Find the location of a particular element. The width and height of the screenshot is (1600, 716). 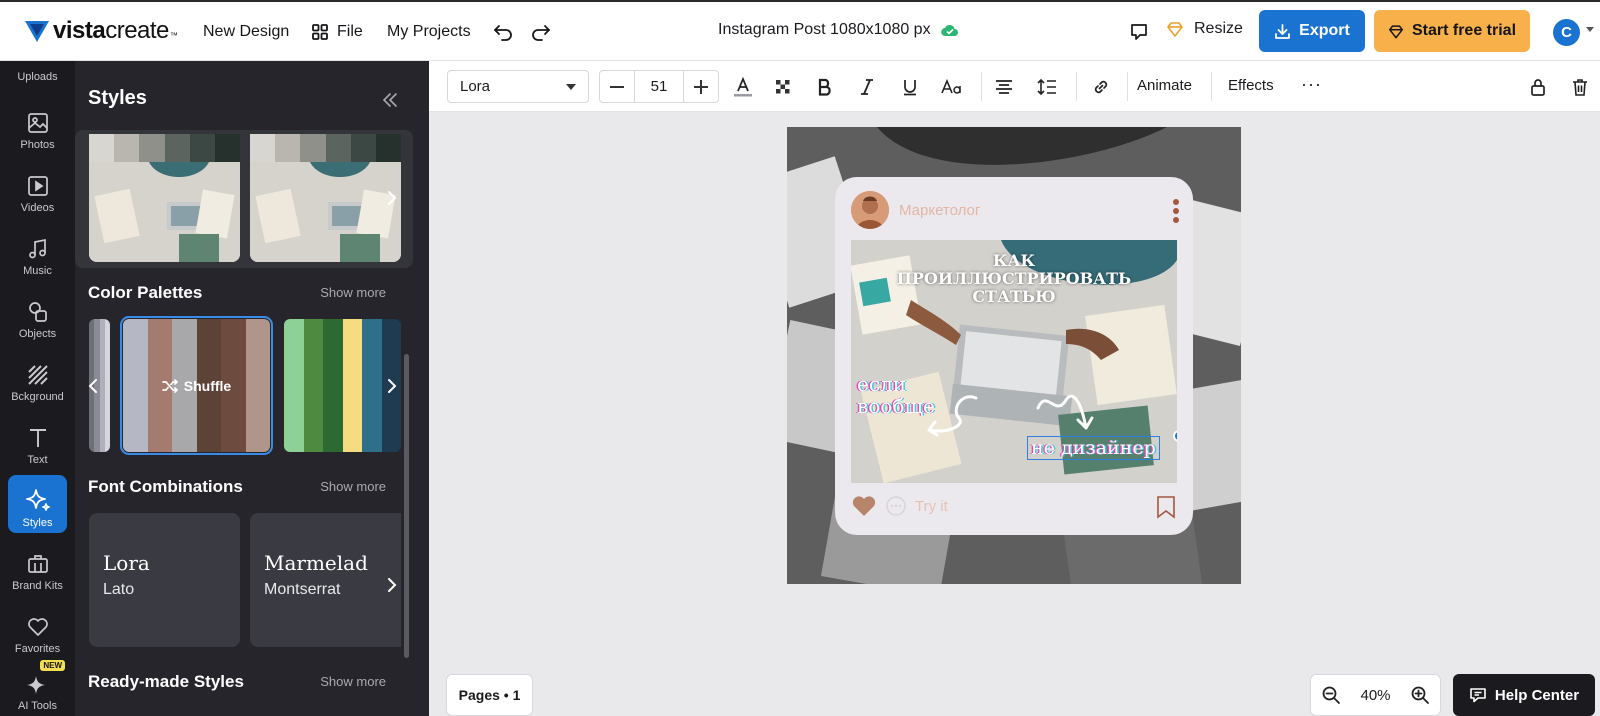

line-spacing-button is located at coordinates (1047, 87).